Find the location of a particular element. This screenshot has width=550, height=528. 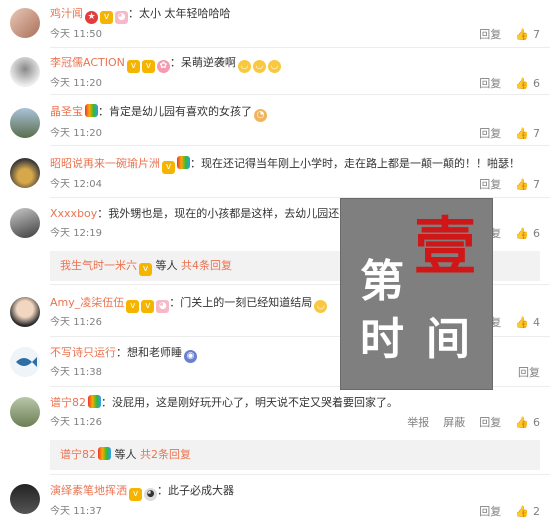

username: 不写诗只运行 is located at coordinates (83, 352).